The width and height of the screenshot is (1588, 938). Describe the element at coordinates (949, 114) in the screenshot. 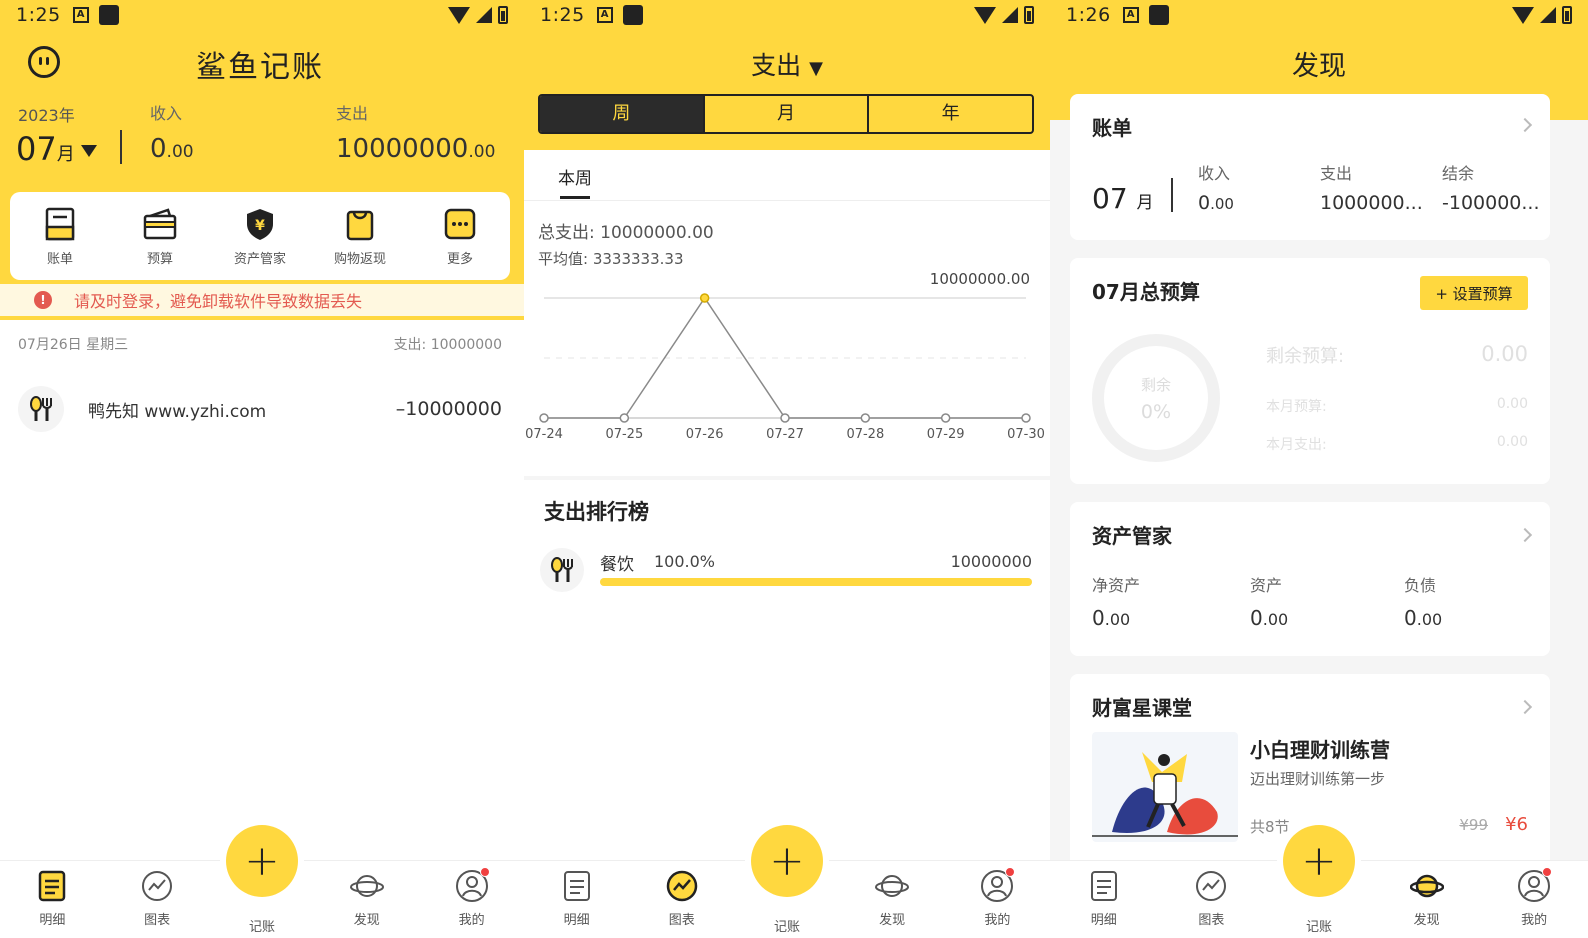

I see `segment-year: 年` at that location.